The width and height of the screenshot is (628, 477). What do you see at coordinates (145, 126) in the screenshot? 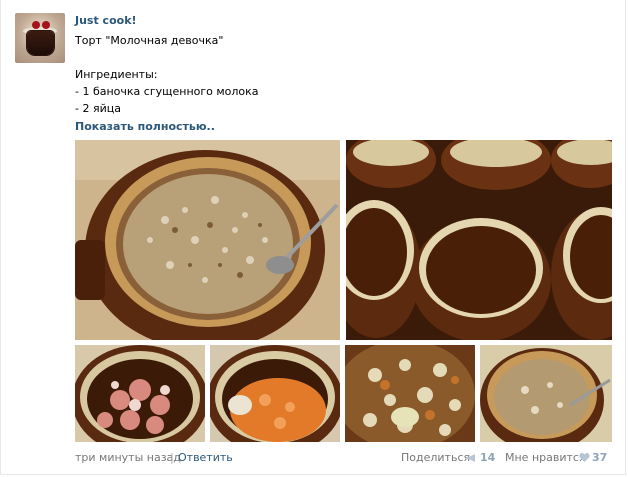
I see `show-more-link: Показать полностью..` at bounding box center [145, 126].